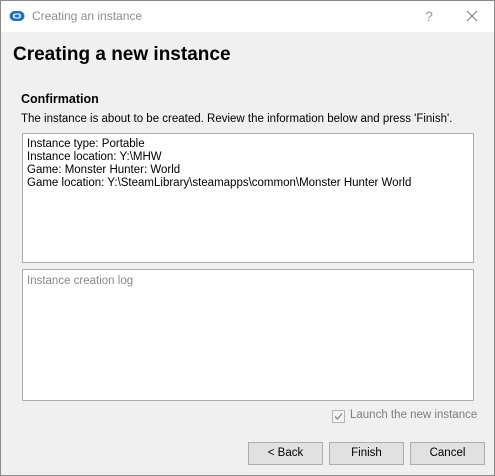 The image size is (495, 476). What do you see at coordinates (80, 281) in the screenshot?
I see `log-placeholder: Instance creation log` at bounding box center [80, 281].